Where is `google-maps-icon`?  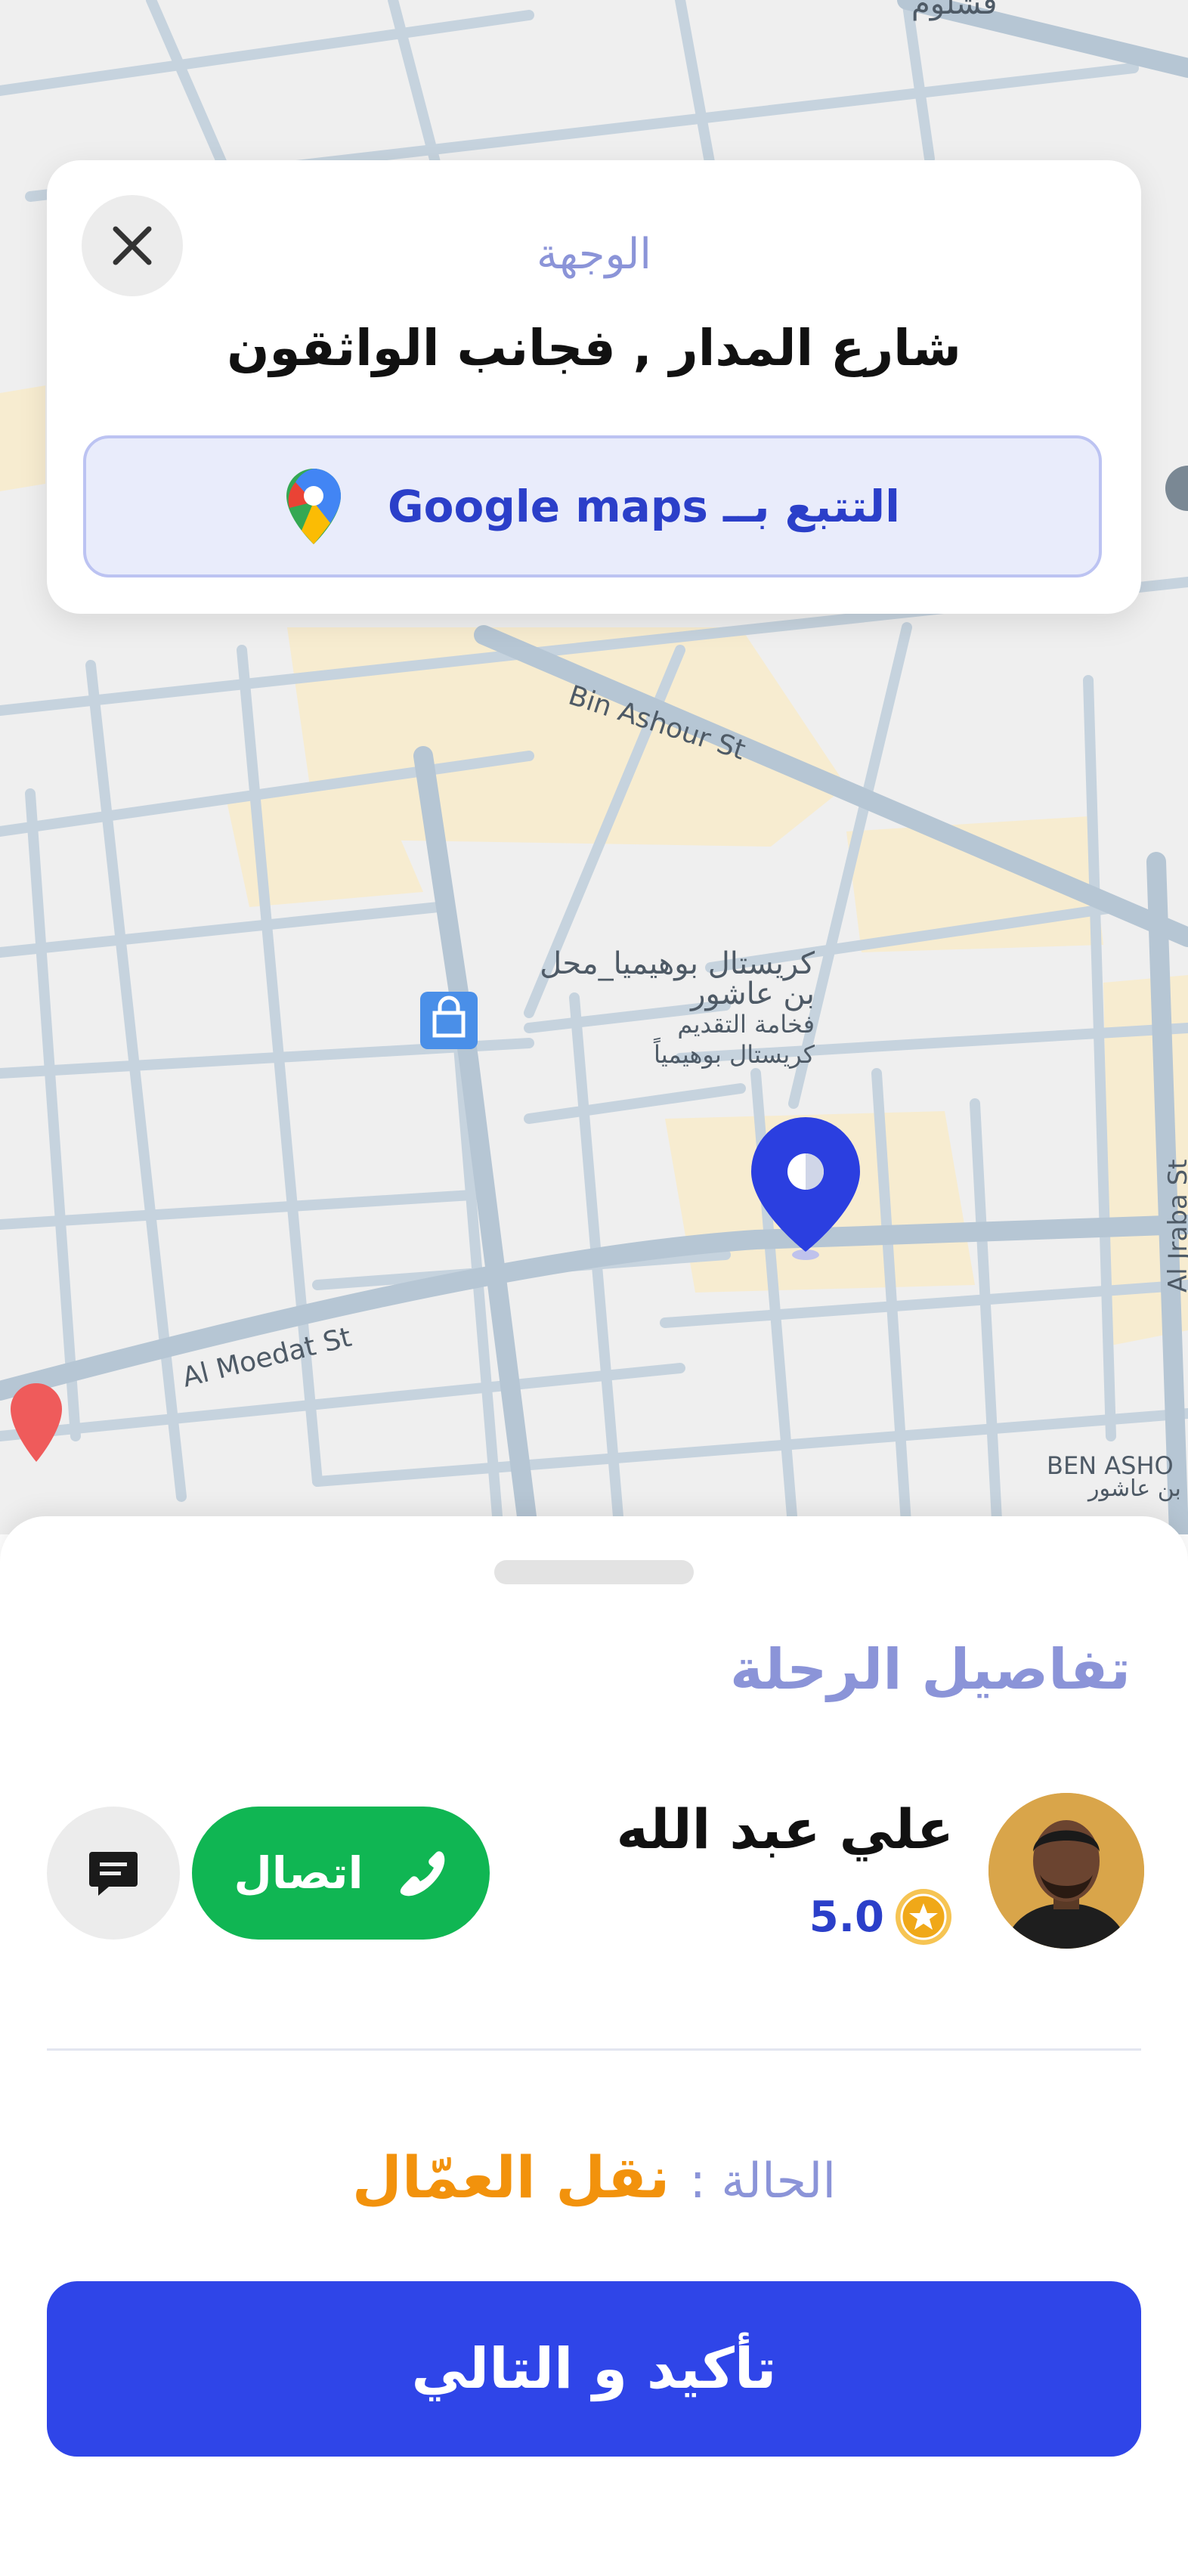 google-maps-icon is located at coordinates (314, 506).